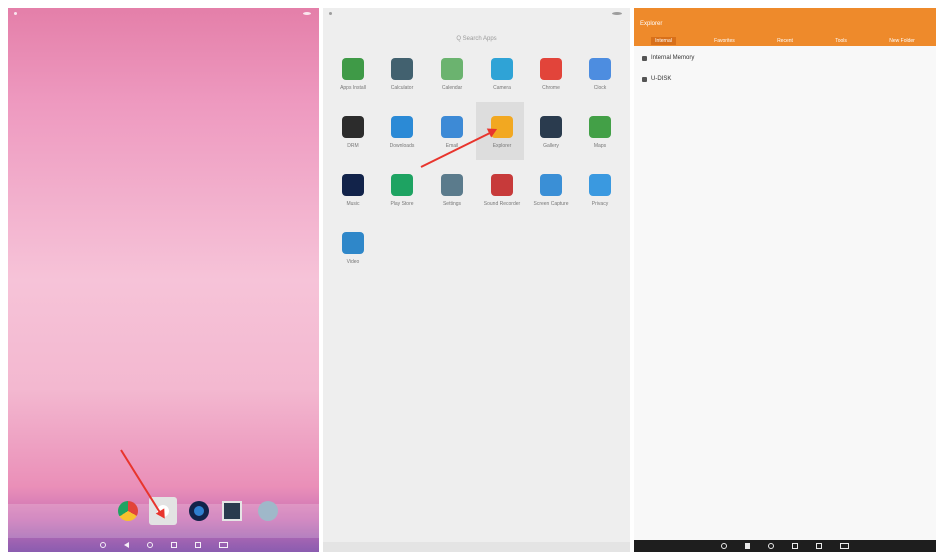 This screenshot has height=555, width=941. I want to click on app-label: Play Store, so click(402, 204).